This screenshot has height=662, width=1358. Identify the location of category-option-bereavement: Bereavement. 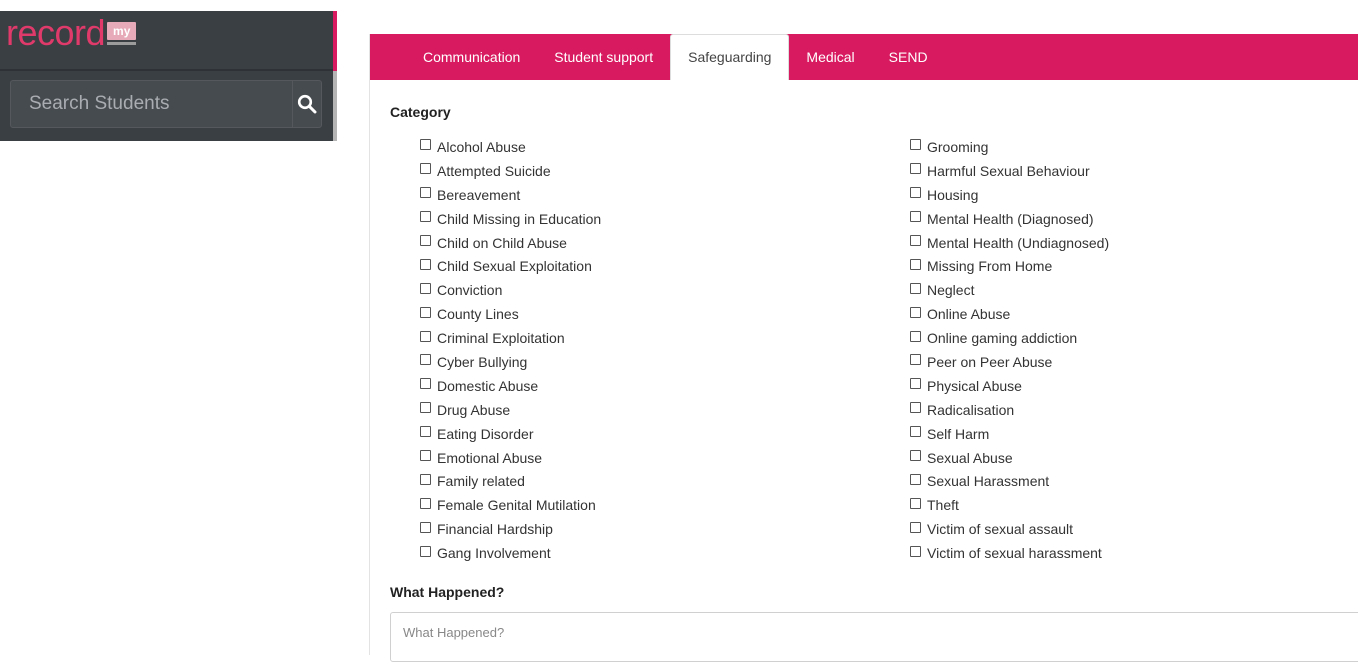
(665, 195).